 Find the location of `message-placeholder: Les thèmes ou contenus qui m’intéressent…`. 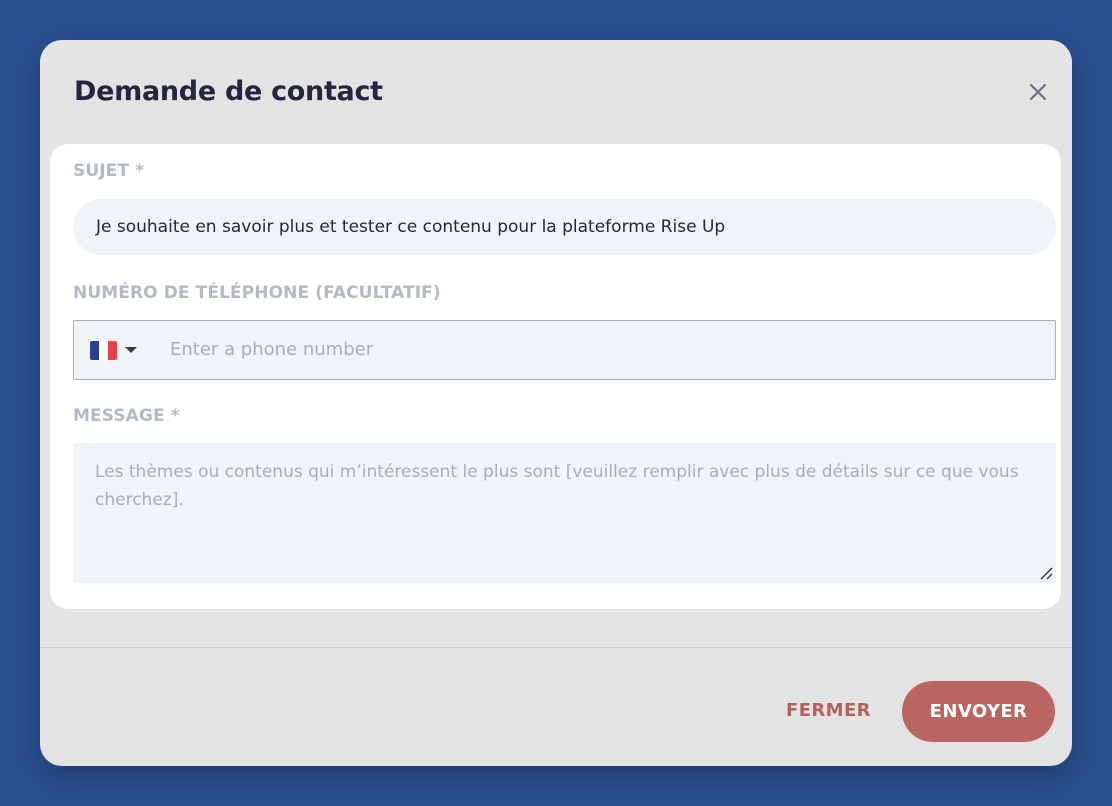

message-placeholder: Les thèmes ou contenus qui m’intéressent… is located at coordinates (557, 486).